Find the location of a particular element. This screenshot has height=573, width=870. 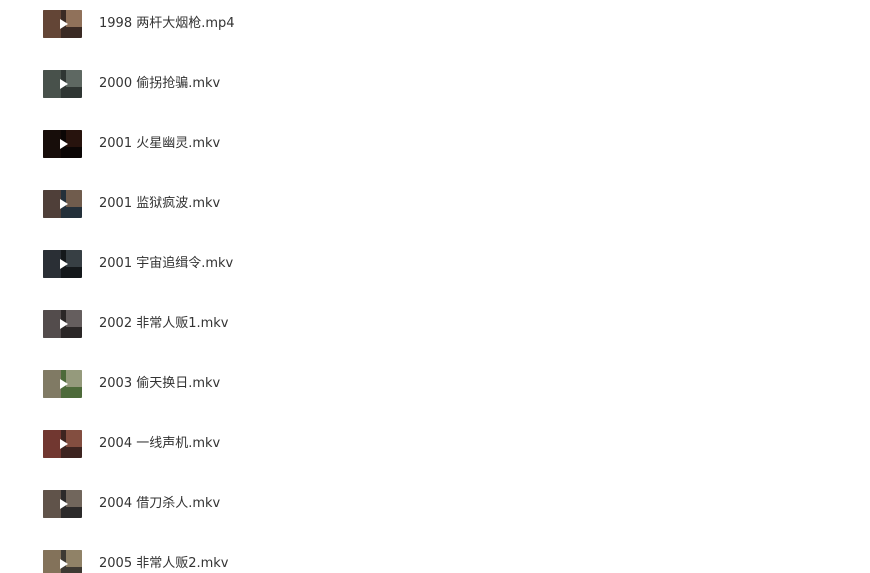

file-row: 2005 非常人贩2.mkv is located at coordinates (200, 557).